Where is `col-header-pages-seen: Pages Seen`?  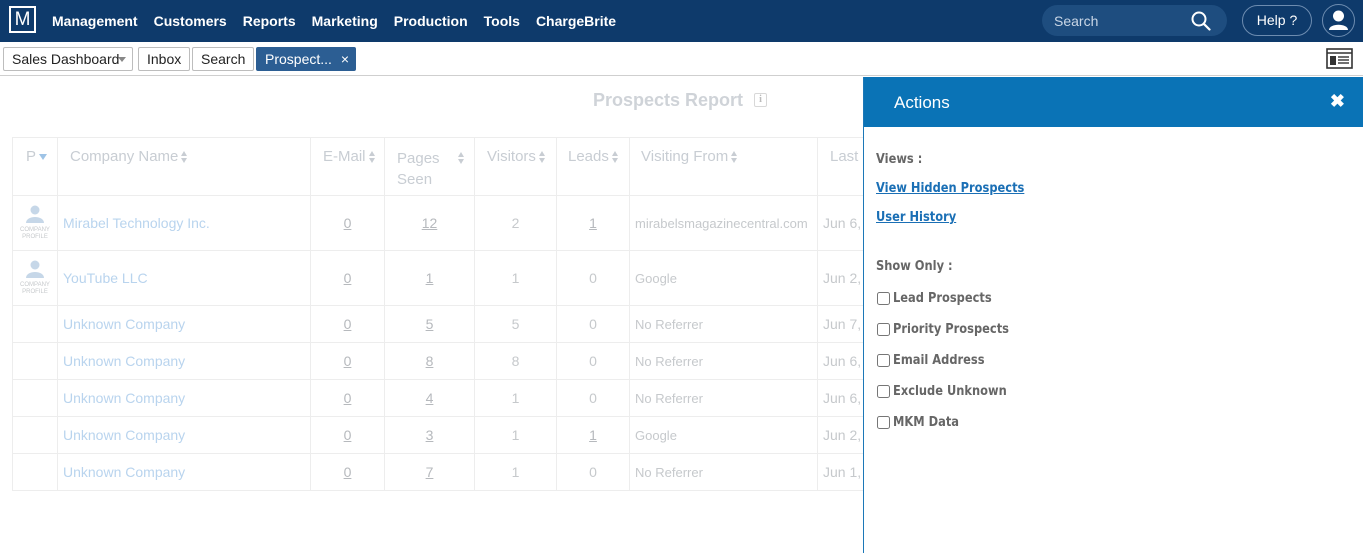 col-header-pages-seen: Pages Seen is located at coordinates (429, 166).